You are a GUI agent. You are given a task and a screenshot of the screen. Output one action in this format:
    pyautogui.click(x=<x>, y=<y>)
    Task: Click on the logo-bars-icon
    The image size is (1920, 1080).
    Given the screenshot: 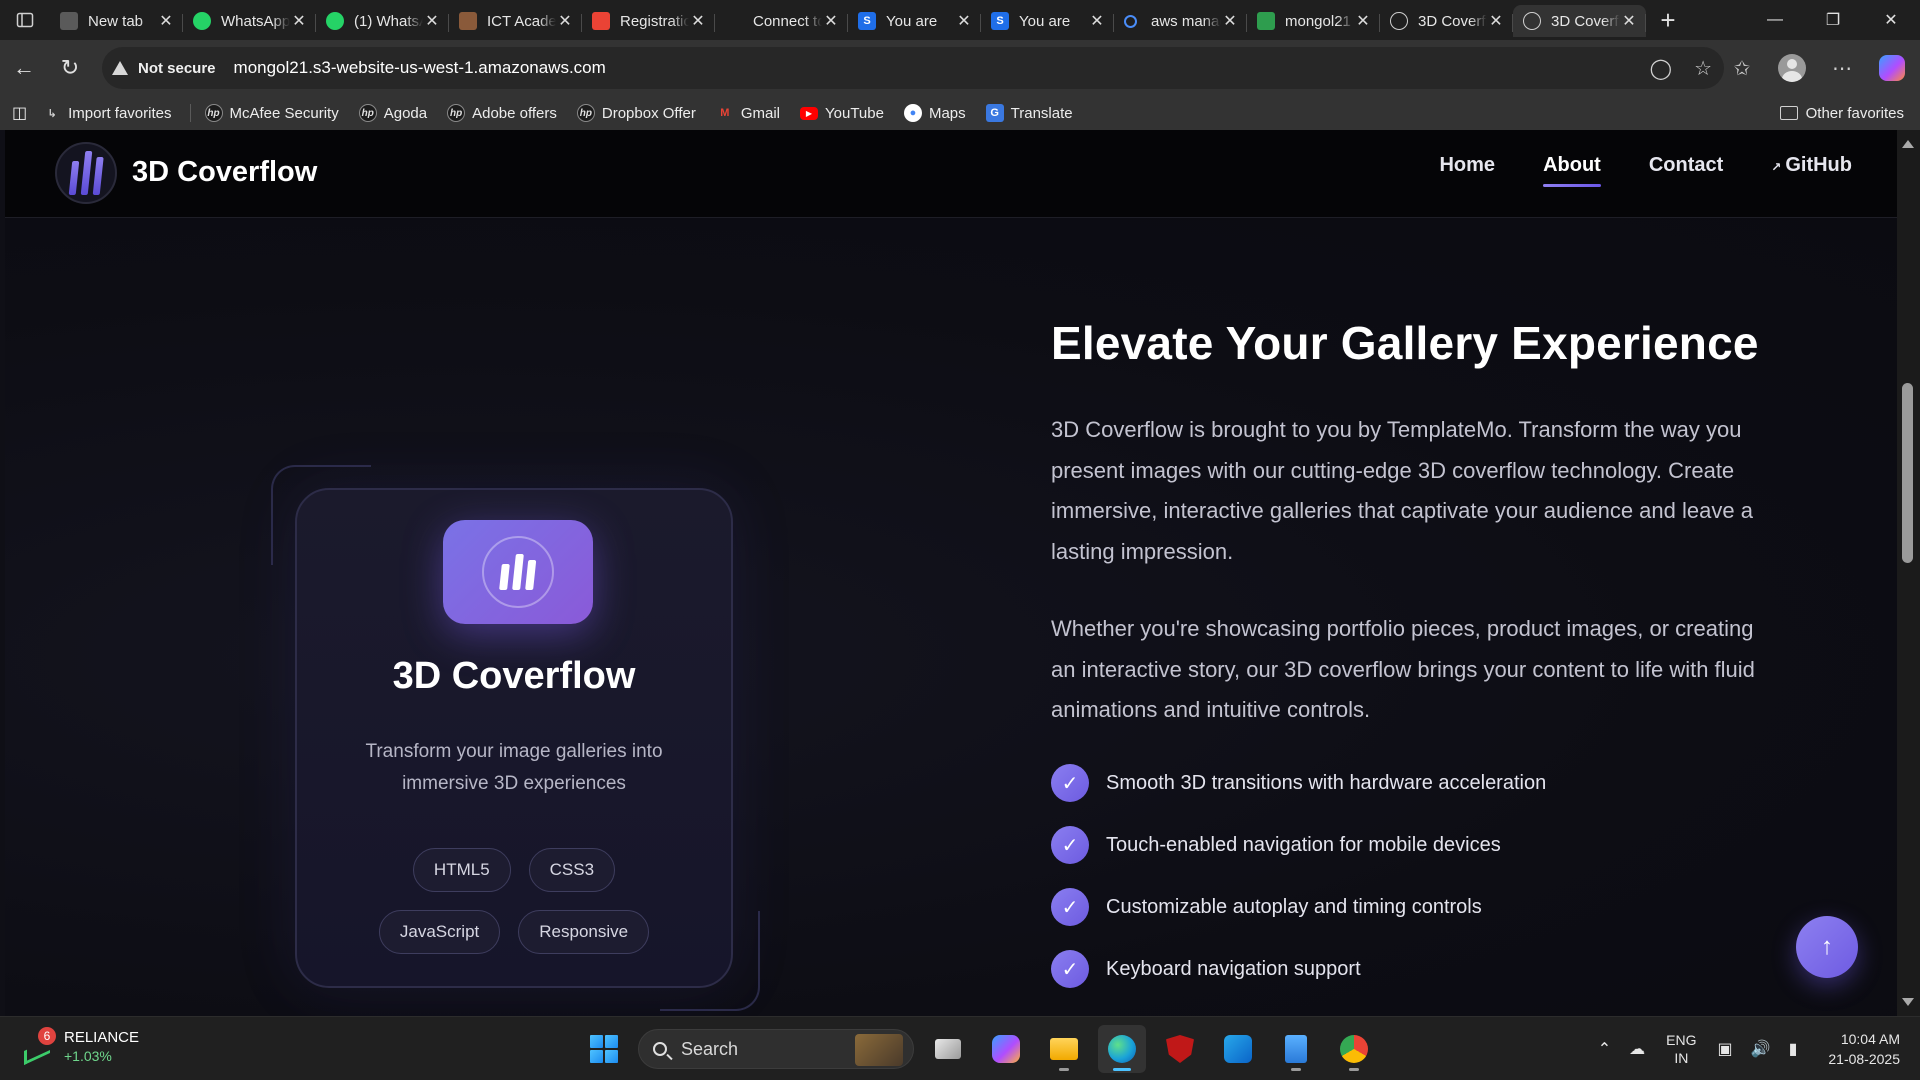 What is the action you would take?
    pyautogui.click(x=86, y=173)
    